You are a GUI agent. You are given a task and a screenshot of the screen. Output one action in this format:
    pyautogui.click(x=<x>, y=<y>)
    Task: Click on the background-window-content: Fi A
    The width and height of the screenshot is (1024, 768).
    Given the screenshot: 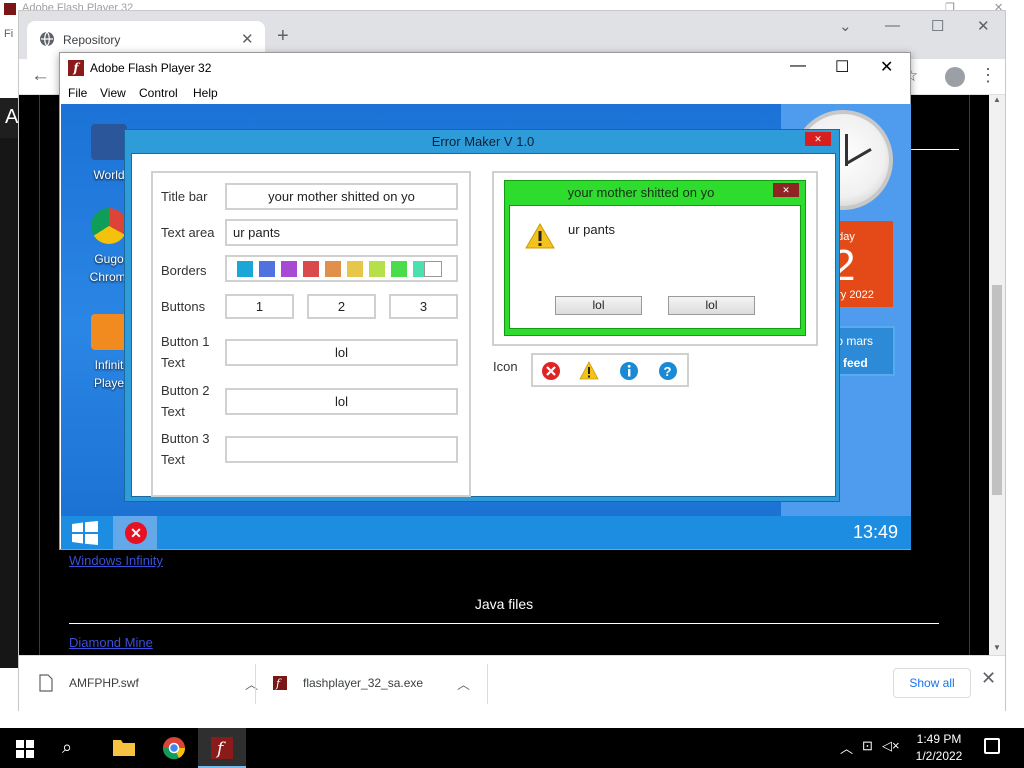 What is the action you would take?
    pyautogui.click(x=9, y=384)
    